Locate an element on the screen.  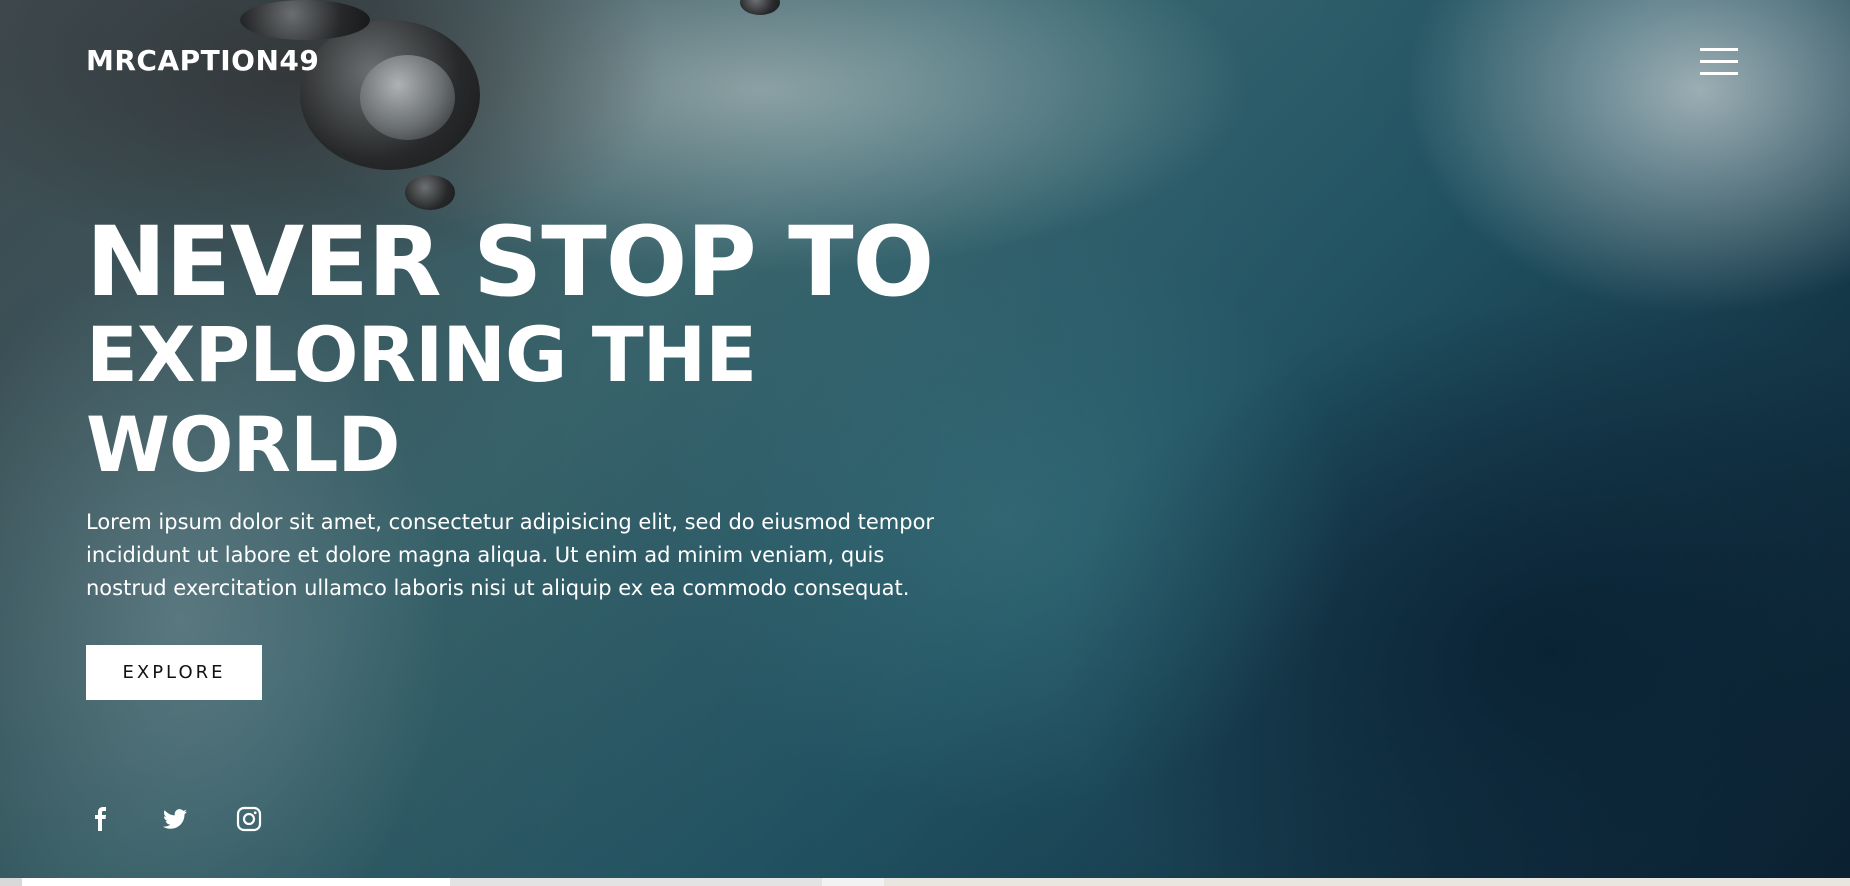
facebook-icon is located at coordinates (101, 819).